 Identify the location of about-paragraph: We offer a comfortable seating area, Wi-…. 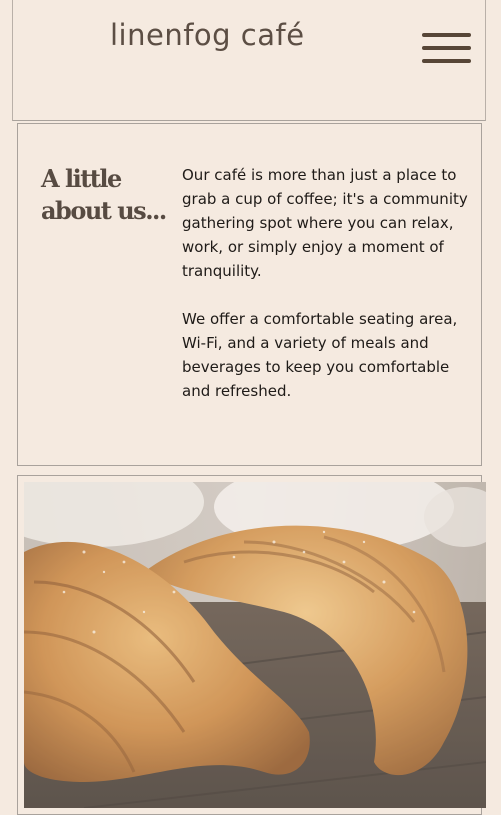
(320, 355).